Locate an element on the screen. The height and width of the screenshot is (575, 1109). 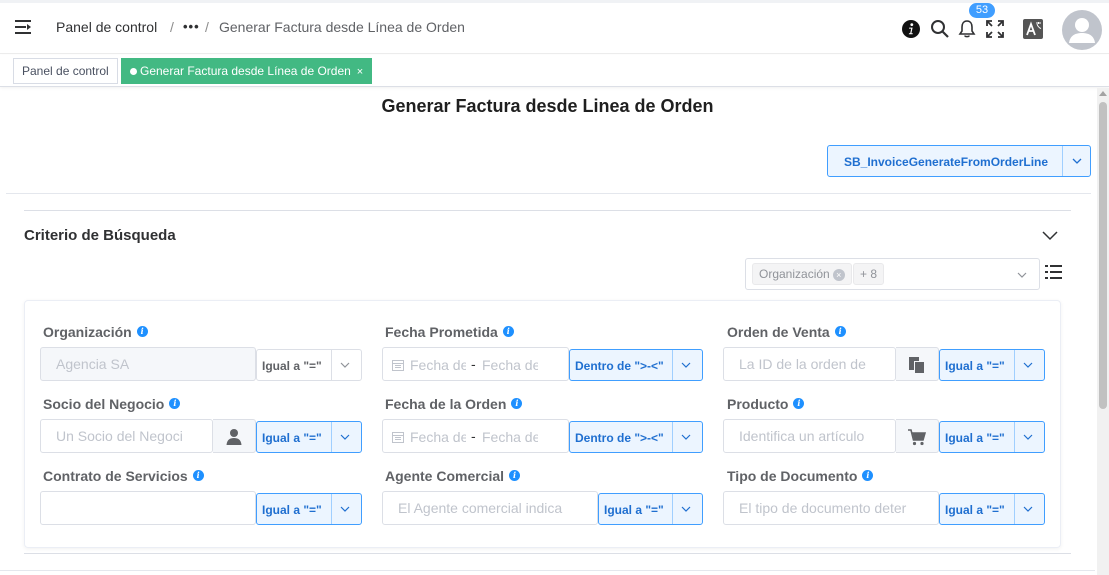
label-tipo-de-documento: Tipo de Documento i is located at coordinates (800, 476).